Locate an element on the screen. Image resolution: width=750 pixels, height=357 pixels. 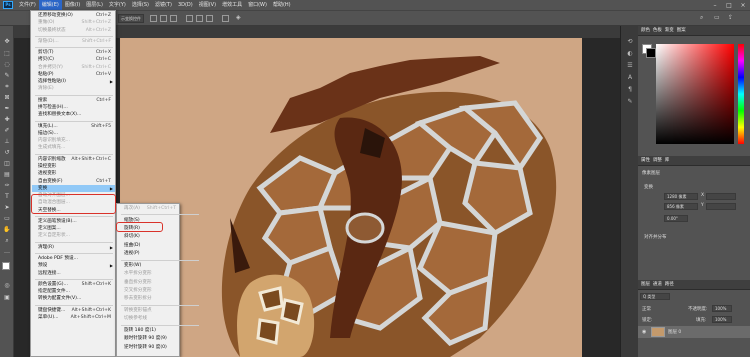
character-panel-icon: A is located at coordinates (630, 78).